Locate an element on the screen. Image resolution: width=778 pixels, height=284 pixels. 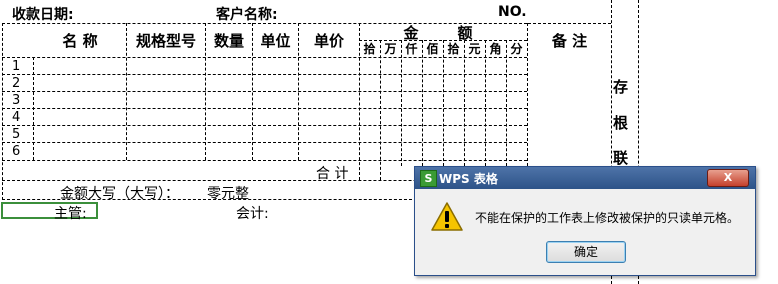
col-header-spec: 规格型号 is located at coordinates (165, 41).